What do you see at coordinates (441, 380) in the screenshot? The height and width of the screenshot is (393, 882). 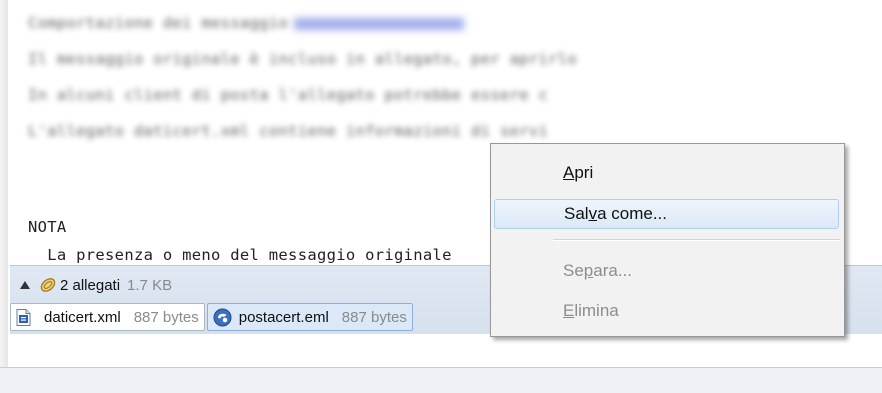 I see `status-bar` at bounding box center [441, 380].